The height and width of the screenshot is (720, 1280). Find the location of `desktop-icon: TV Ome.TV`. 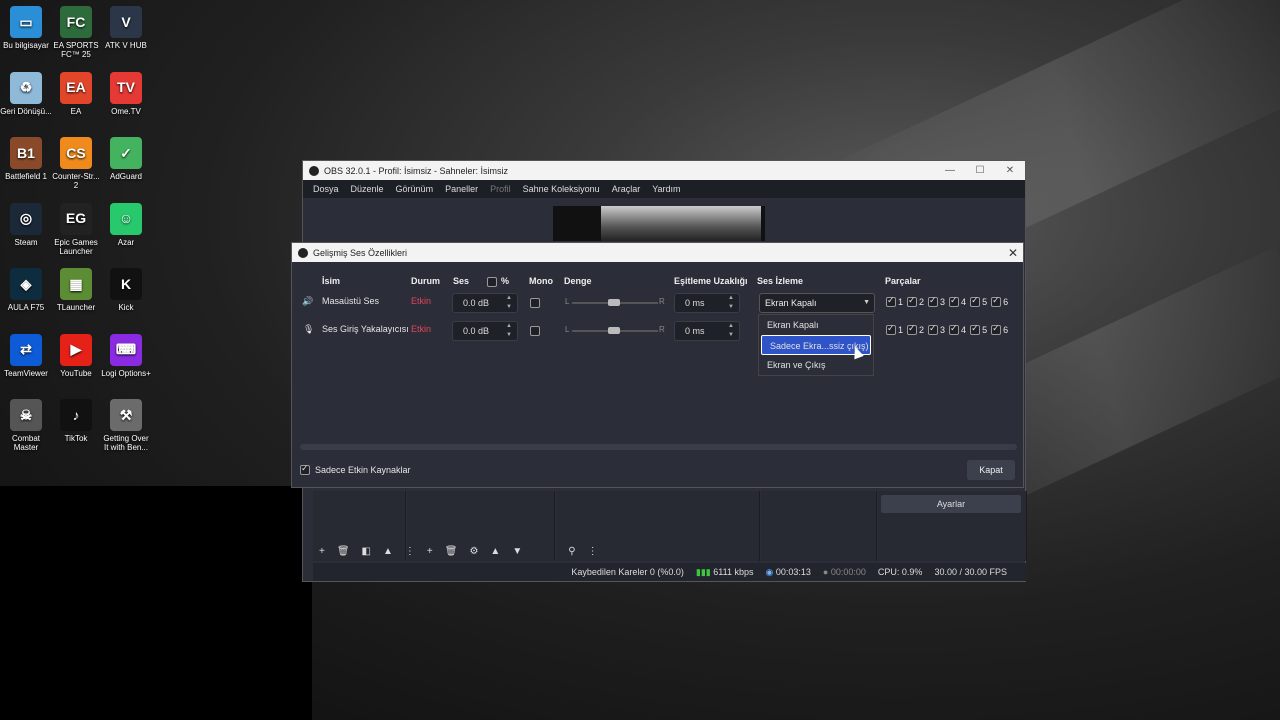

desktop-icon: TV Ome.TV is located at coordinates (126, 93).